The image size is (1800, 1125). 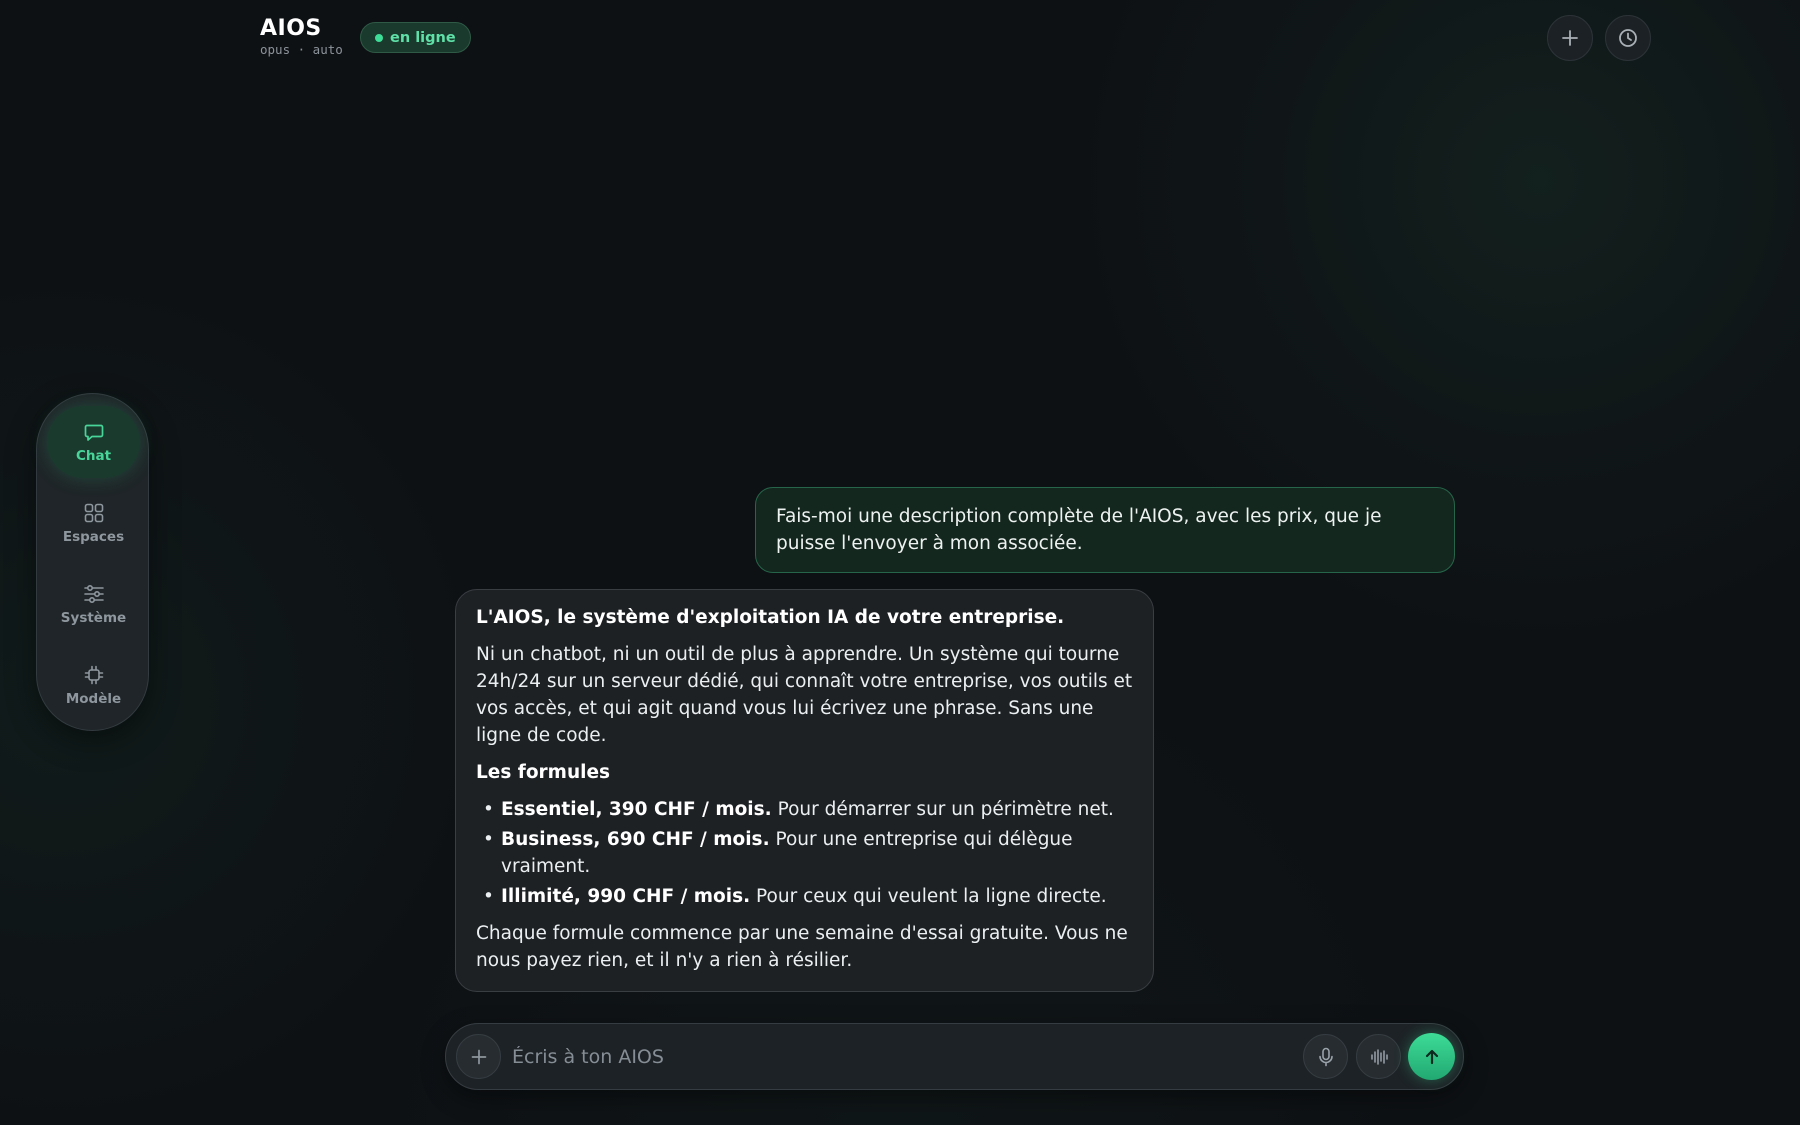 What do you see at coordinates (93, 442) in the screenshot?
I see `nav-item-chat: Chat` at bounding box center [93, 442].